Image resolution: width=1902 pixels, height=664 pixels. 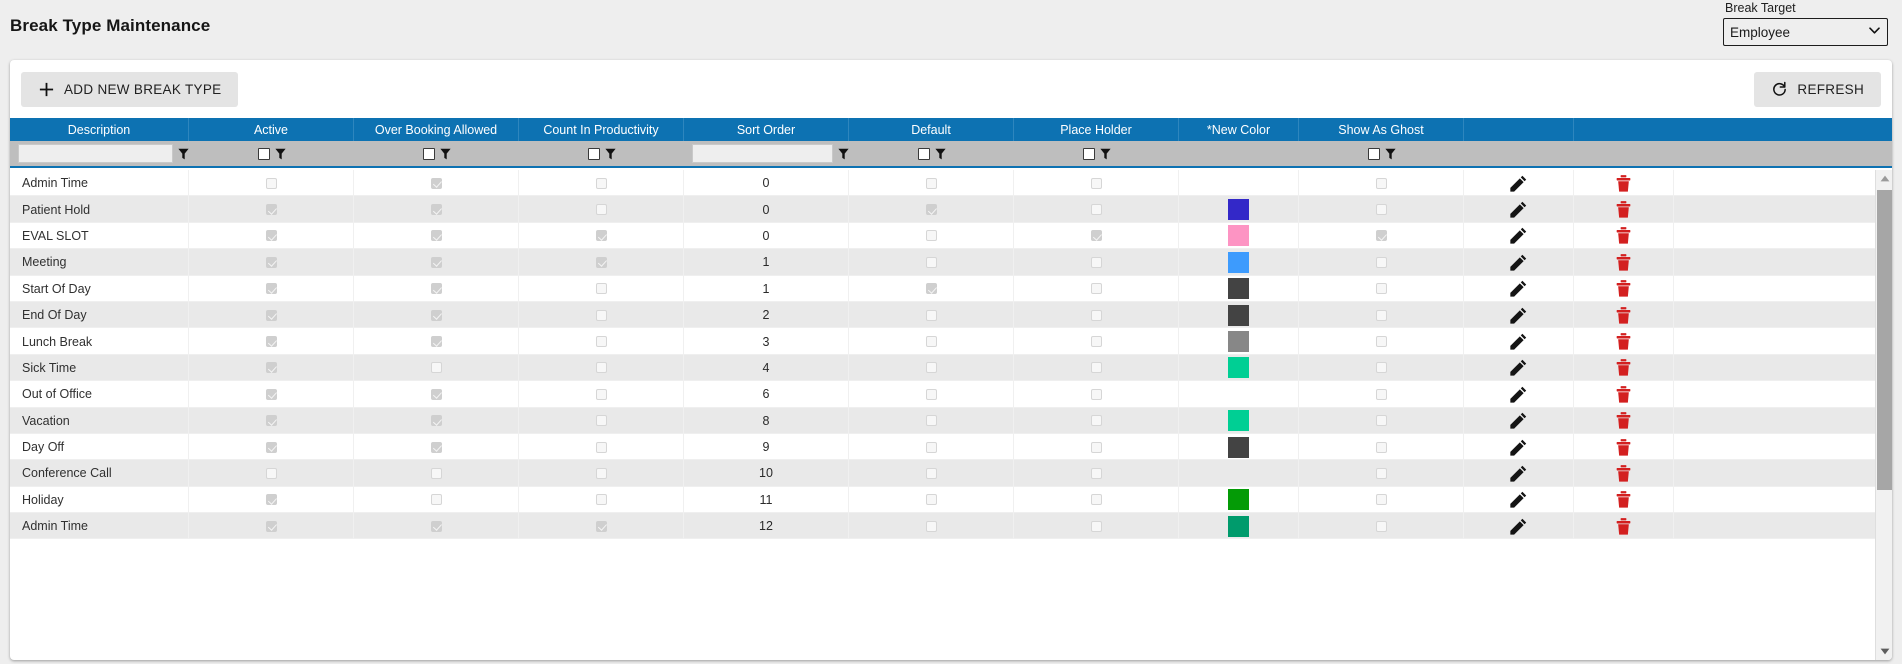 I want to click on table-row: Start Of Day 1, so click(x=942, y=288).